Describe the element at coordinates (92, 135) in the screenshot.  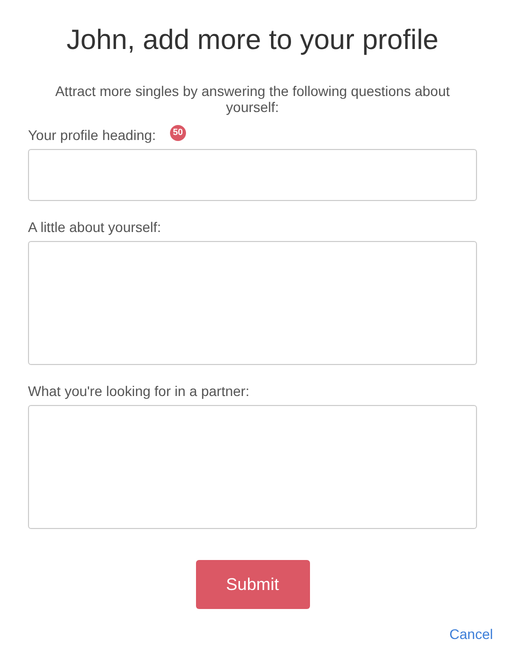
I see `field-label: Your profile heading:` at that location.